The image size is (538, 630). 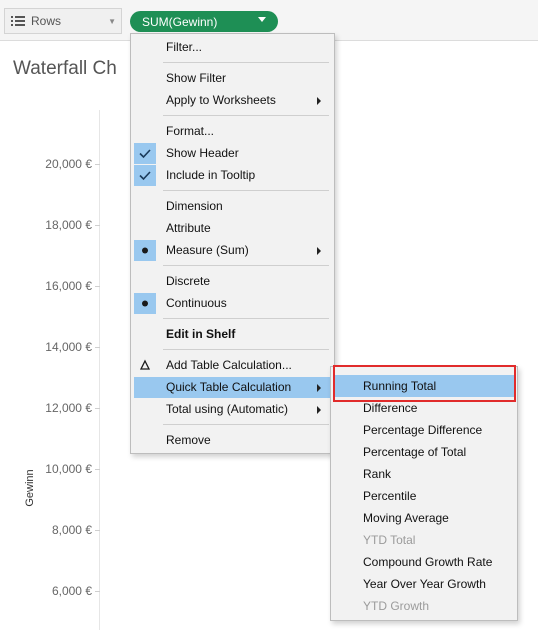 I want to click on submenu-item-percentage-difference: Percentage Difference, so click(x=424, y=430).